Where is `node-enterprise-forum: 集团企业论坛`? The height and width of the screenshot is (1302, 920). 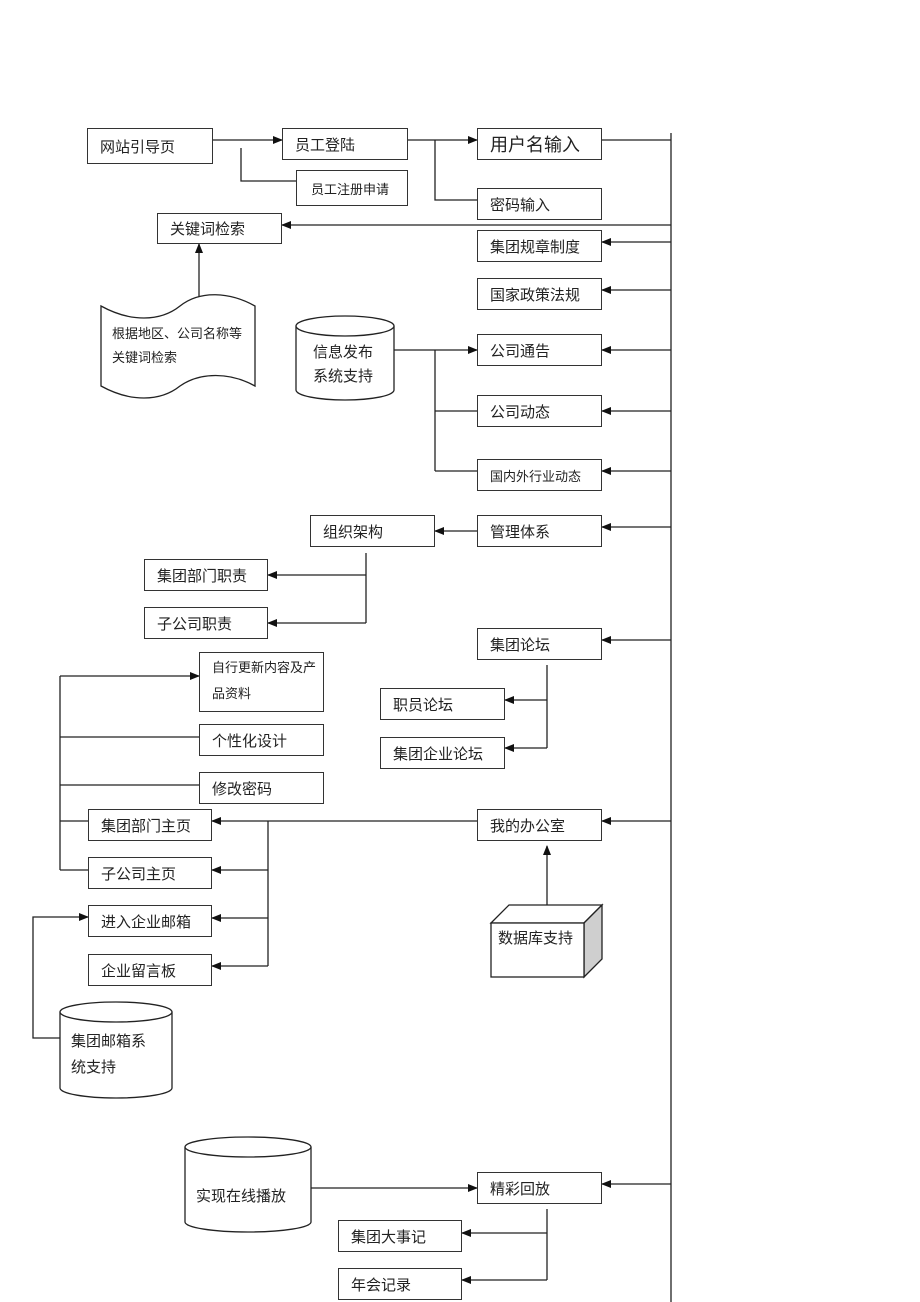
node-enterprise-forum: 集团企业论坛 is located at coordinates (442, 753).